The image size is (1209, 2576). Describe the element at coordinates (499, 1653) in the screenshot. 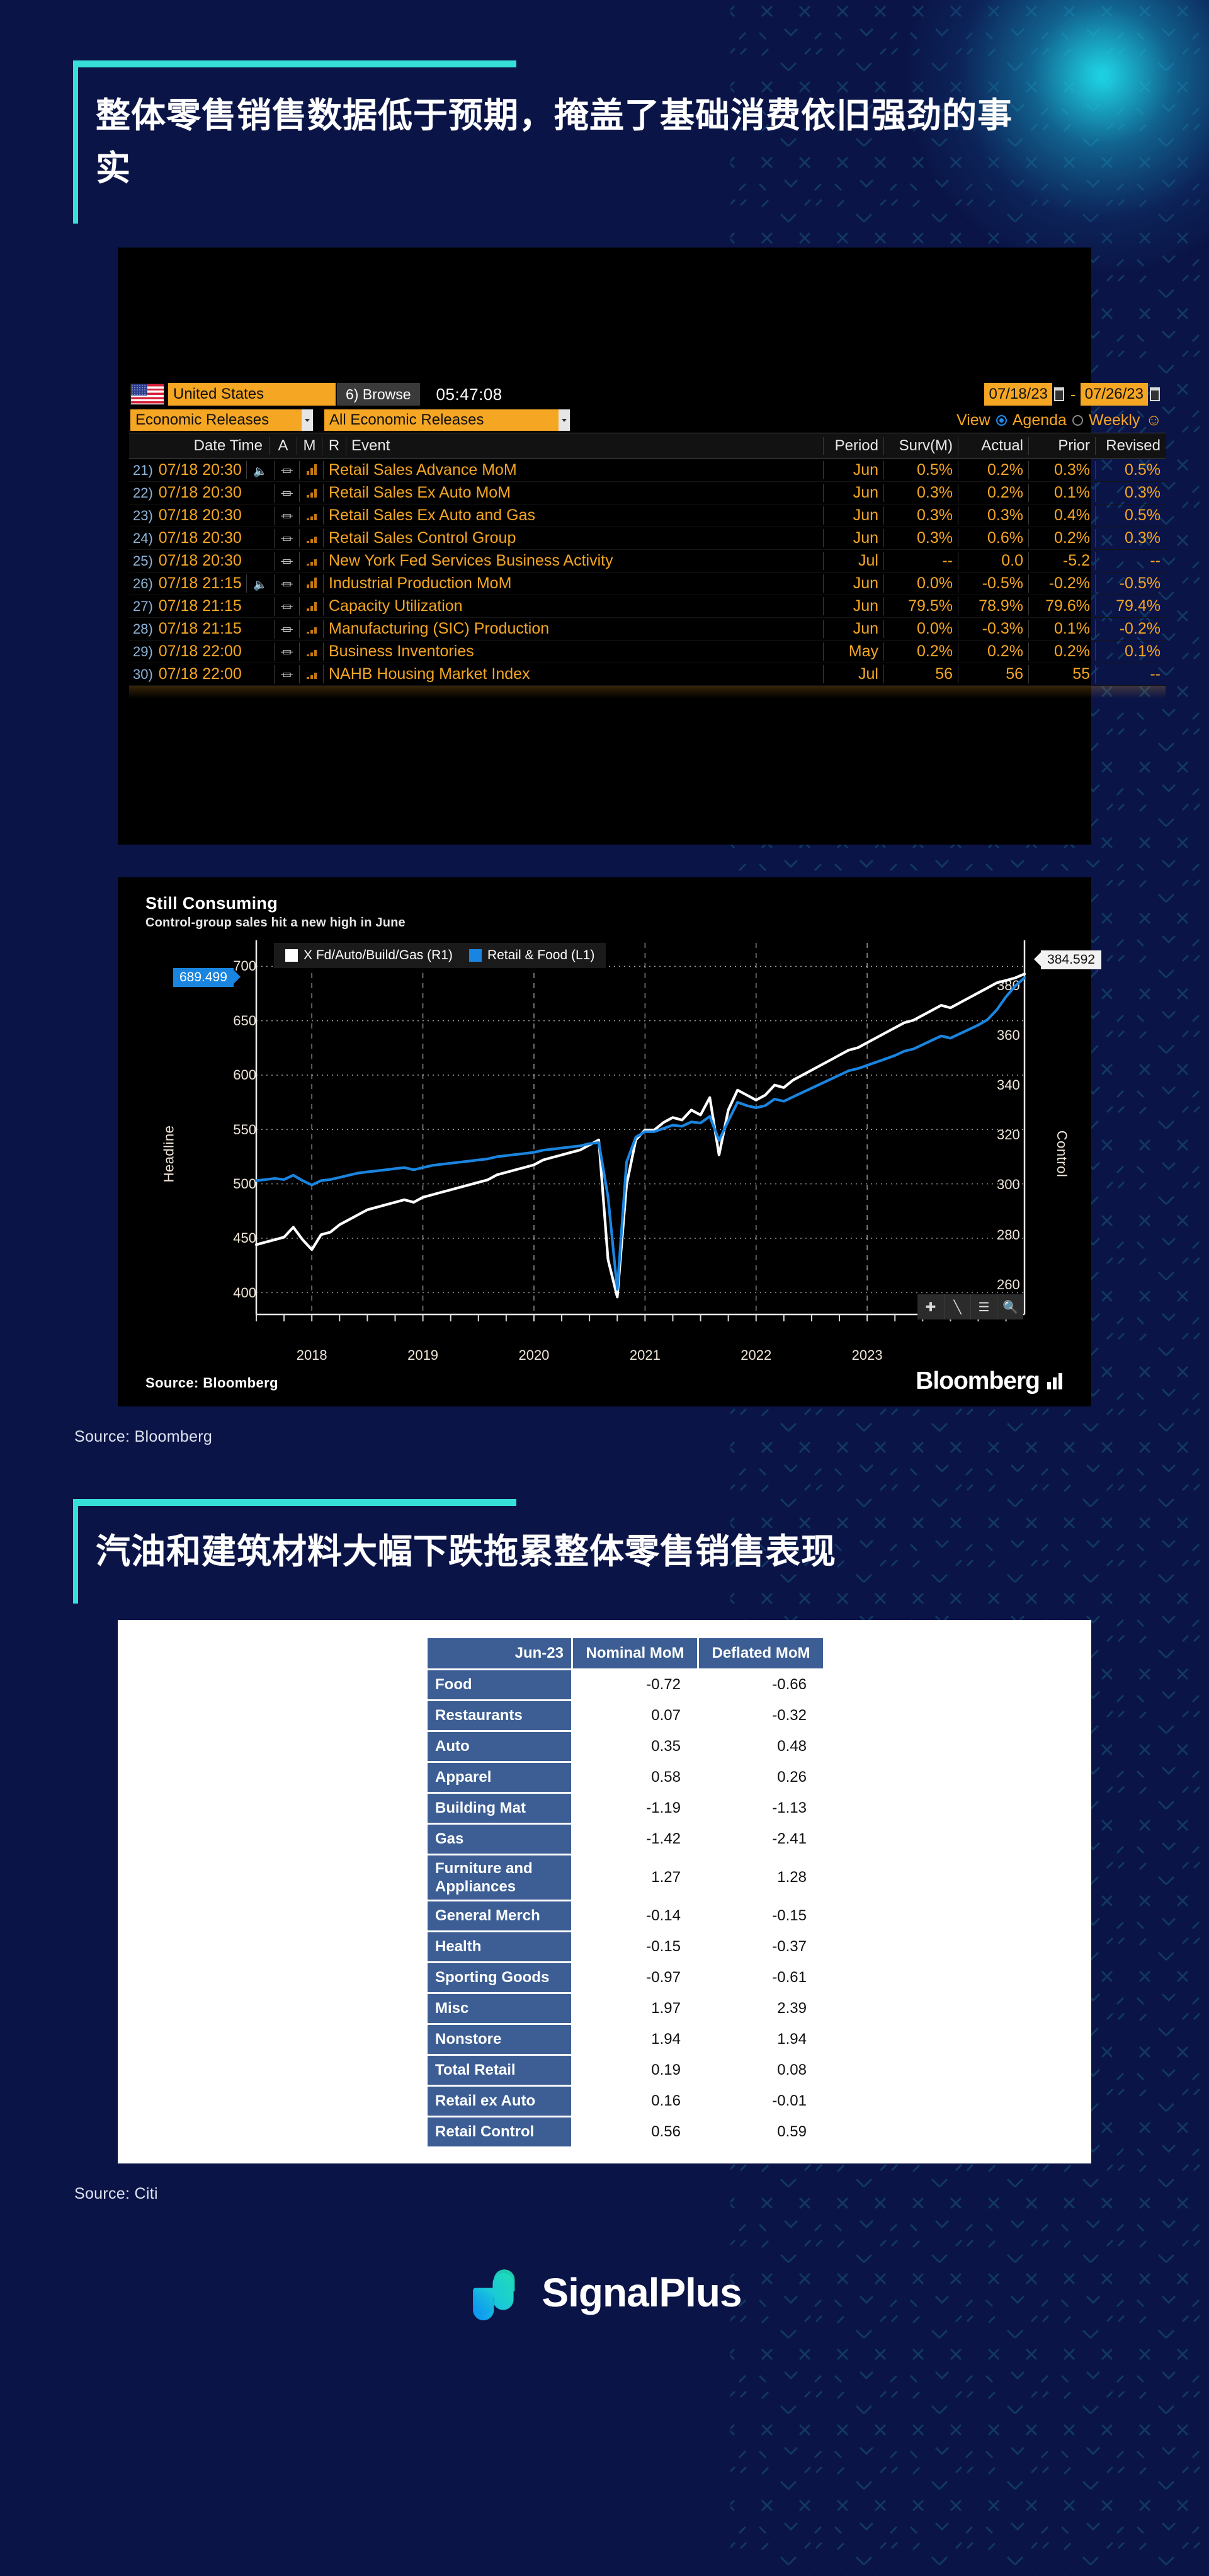

I see `col-header-period: Jun-23` at that location.